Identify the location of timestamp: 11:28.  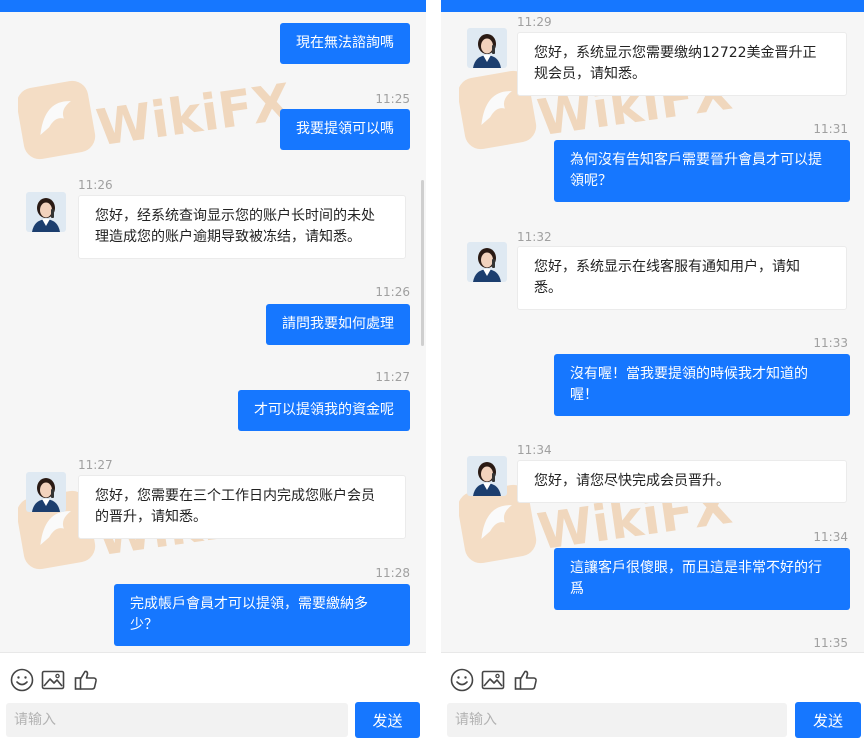
(392, 573).